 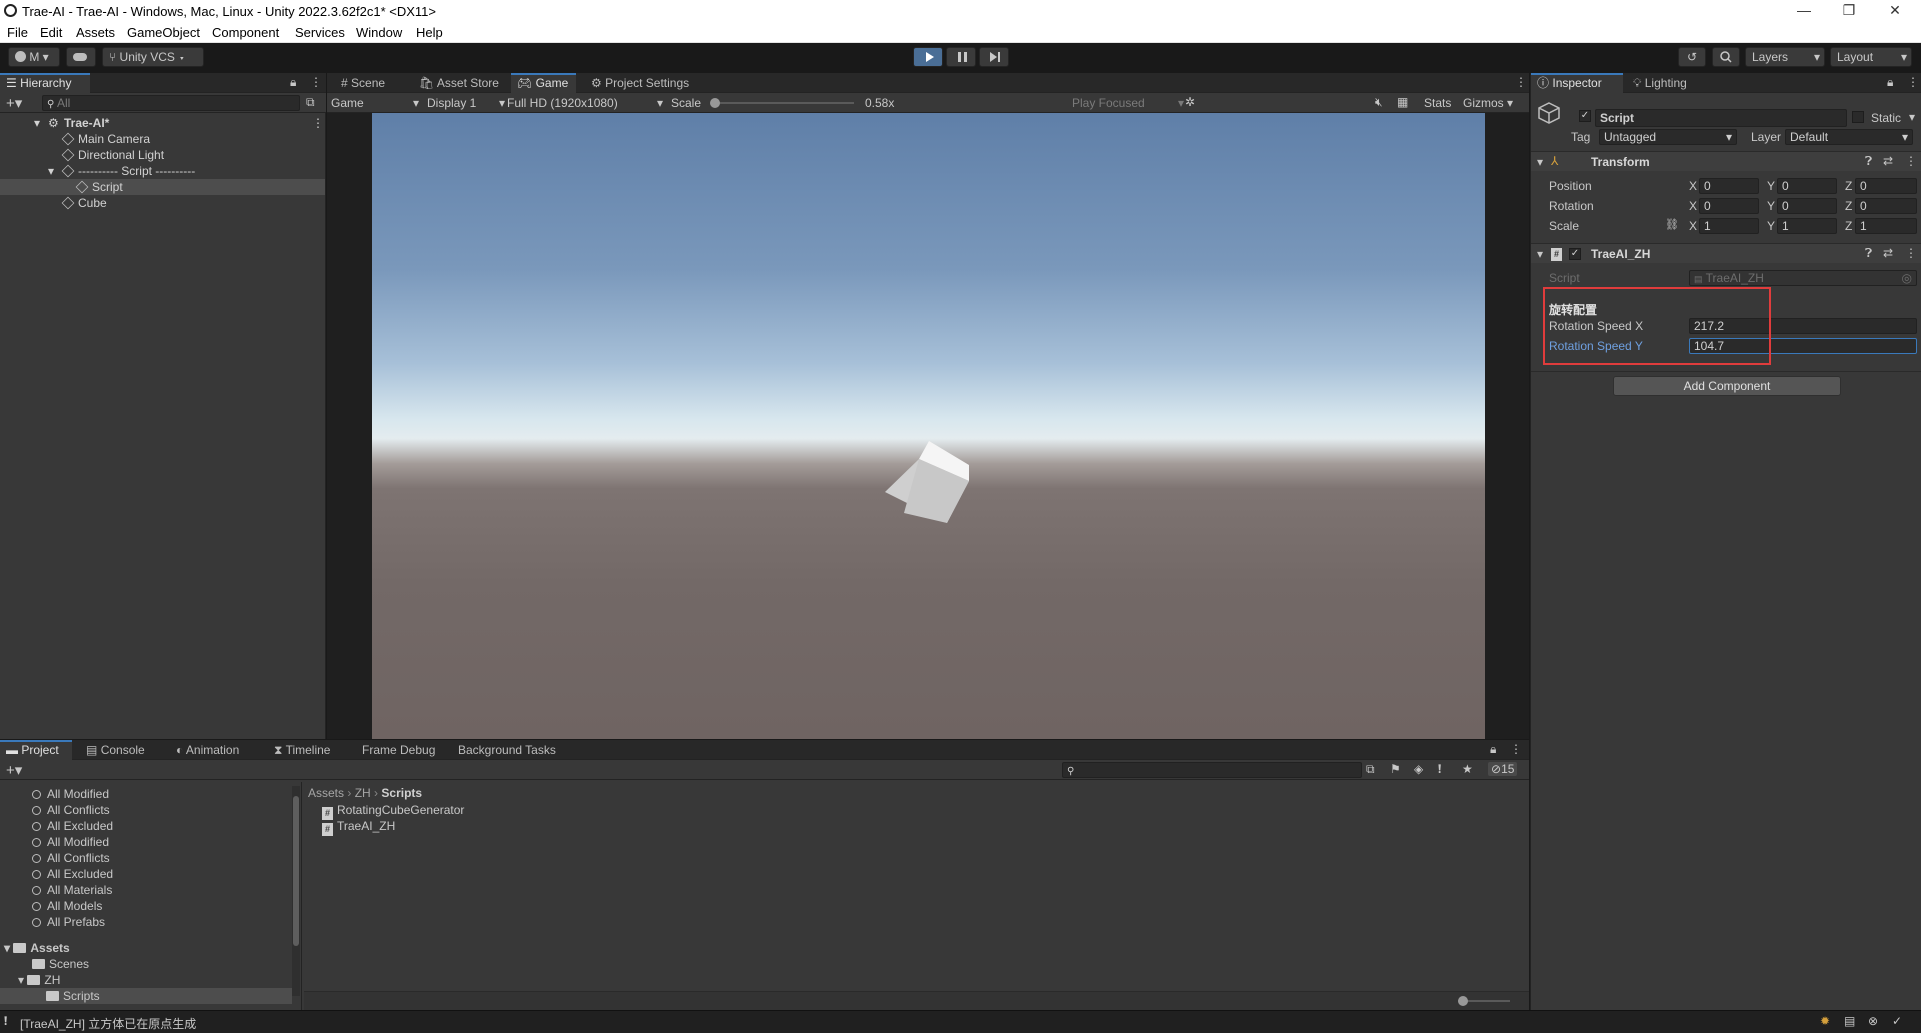 What do you see at coordinates (1807, 206) in the screenshot?
I see `rotation-y-field: 0` at bounding box center [1807, 206].